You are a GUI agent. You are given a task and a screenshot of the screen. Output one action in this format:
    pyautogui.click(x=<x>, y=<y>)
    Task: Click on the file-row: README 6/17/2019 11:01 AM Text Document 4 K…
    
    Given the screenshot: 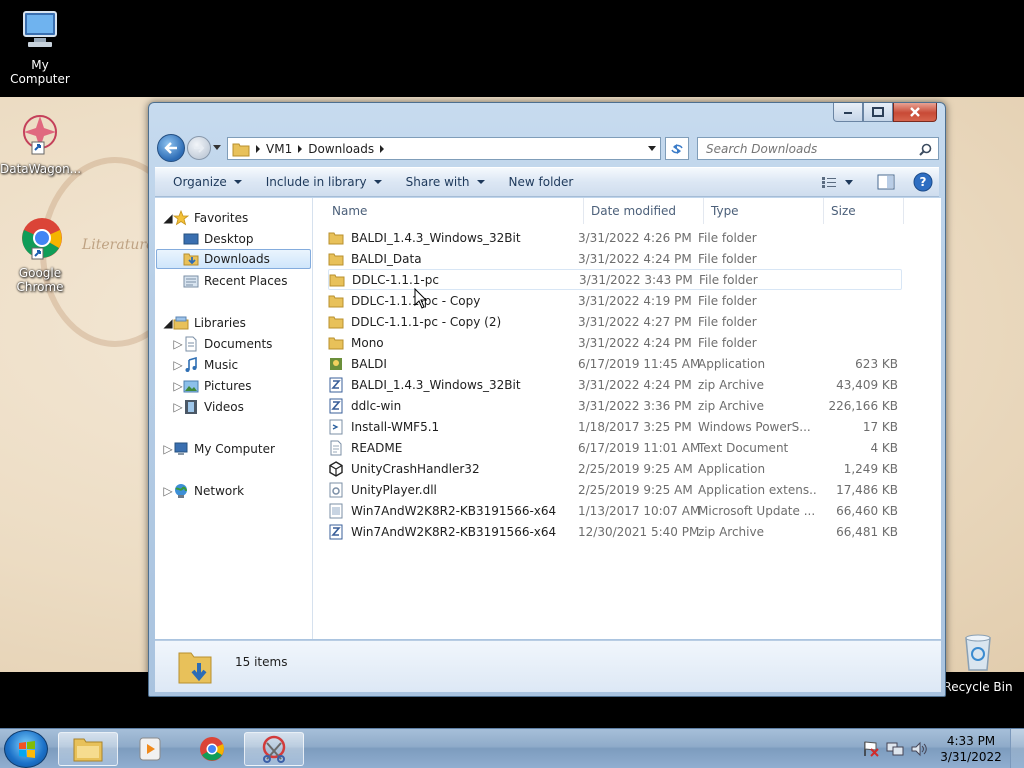 What is the action you would take?
    pyautogui.click(x=615, y=447)
    